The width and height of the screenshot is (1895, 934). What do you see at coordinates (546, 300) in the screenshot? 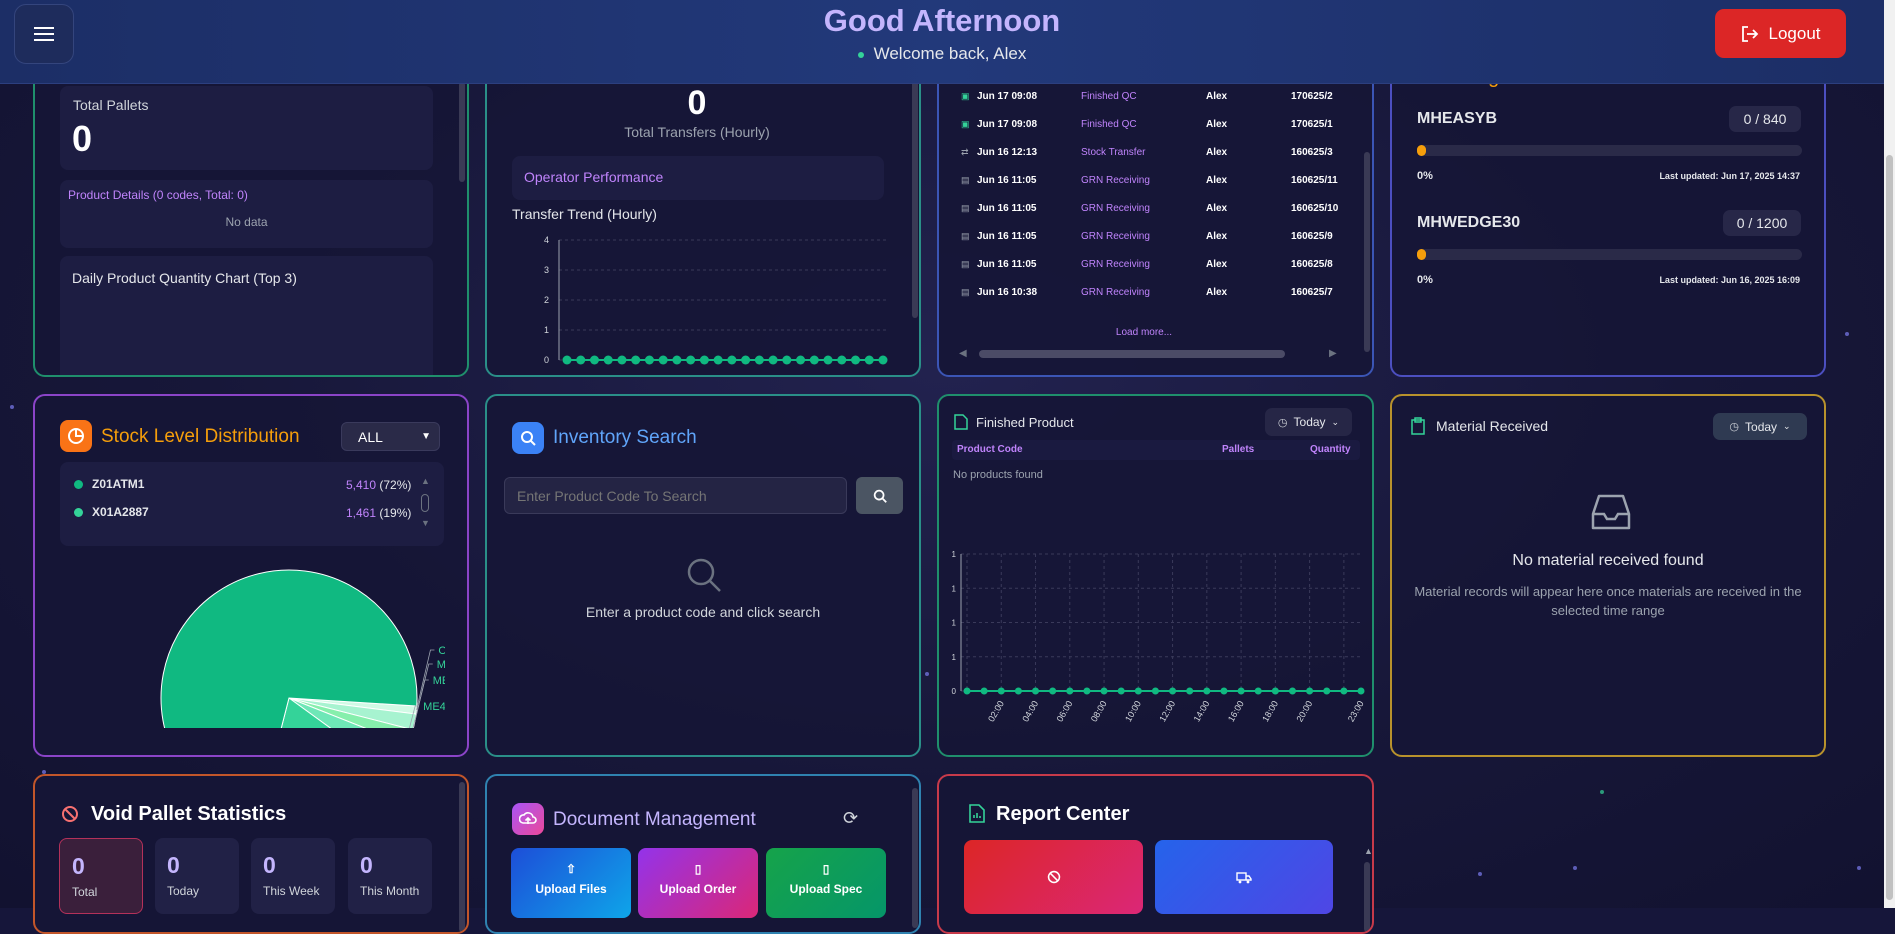
I see `y-tick-label: 2` at bounding box center [546, 300].